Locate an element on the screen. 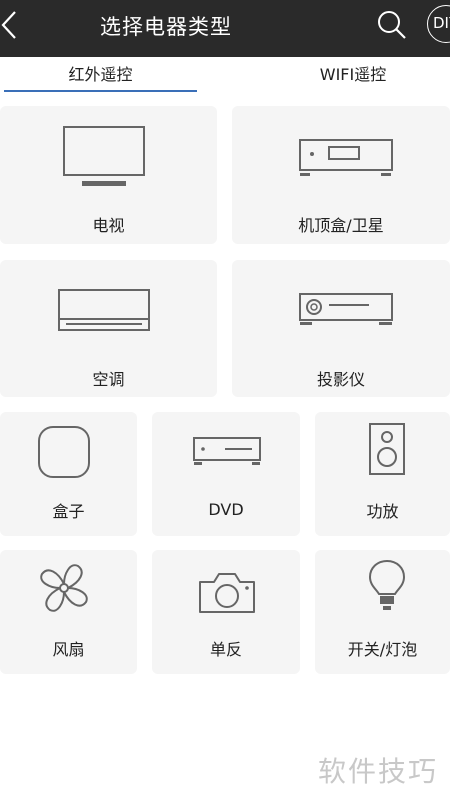  back-button is located at coordinates (15, 26).